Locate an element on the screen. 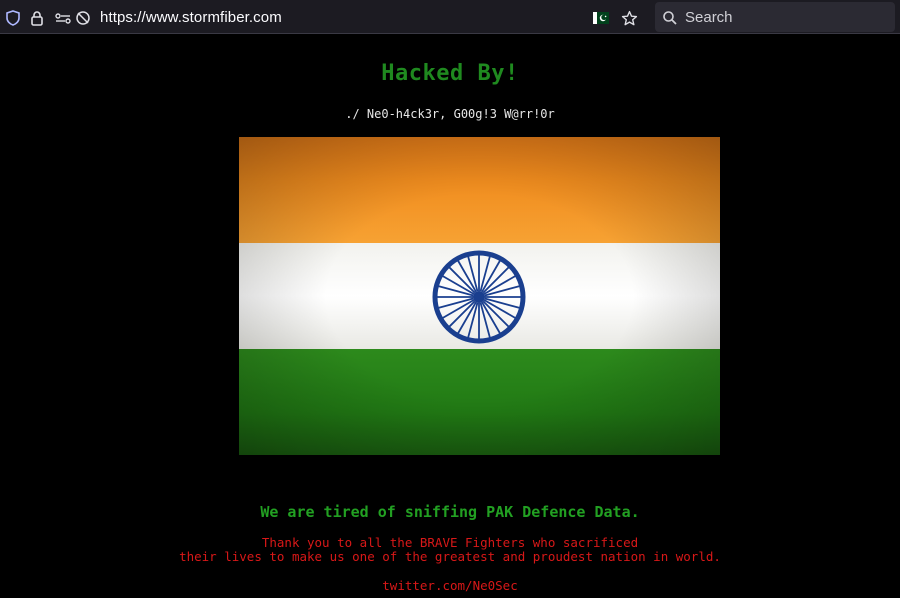 This screenshot has height=598, width=900. url-text: https://www.stormfiber.com is located at coordinates (191, 17).